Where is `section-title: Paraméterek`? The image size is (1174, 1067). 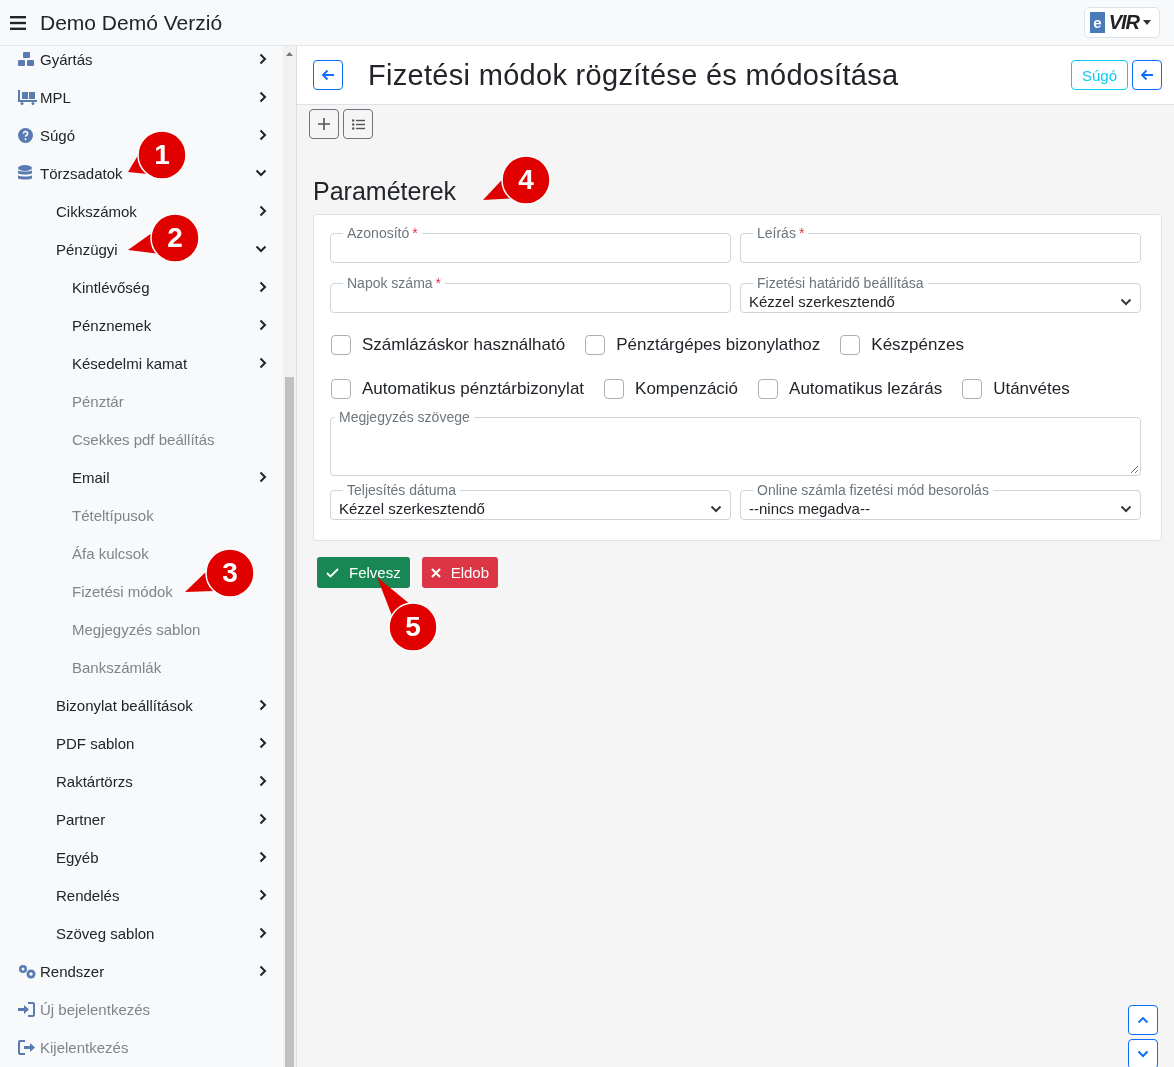
section-title: Paraméterek is located at coordinates (385, 191).